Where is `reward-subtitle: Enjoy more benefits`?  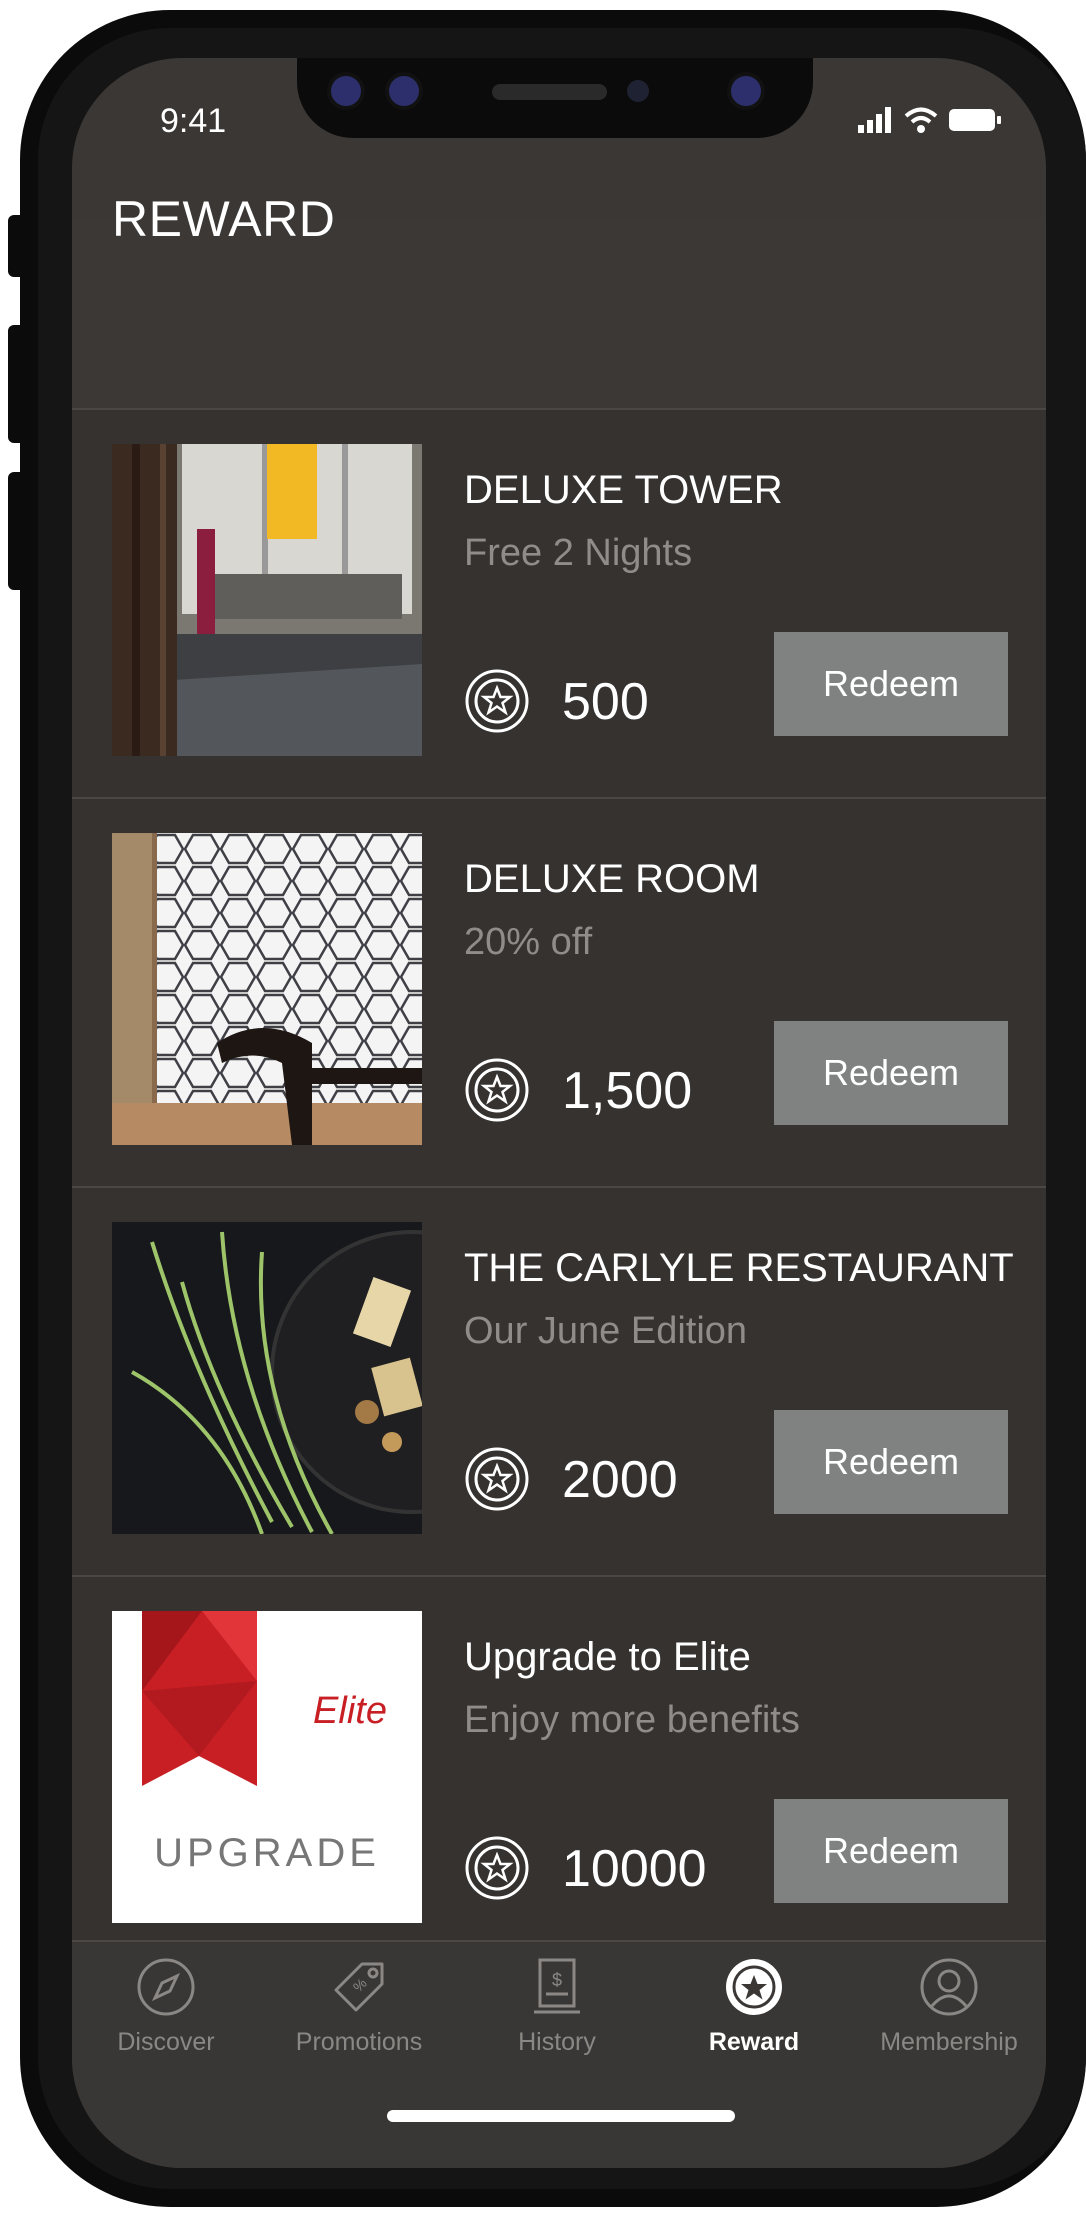
reward-subtitle: Enjoy more benefits is located at coordinates (632, 1720).